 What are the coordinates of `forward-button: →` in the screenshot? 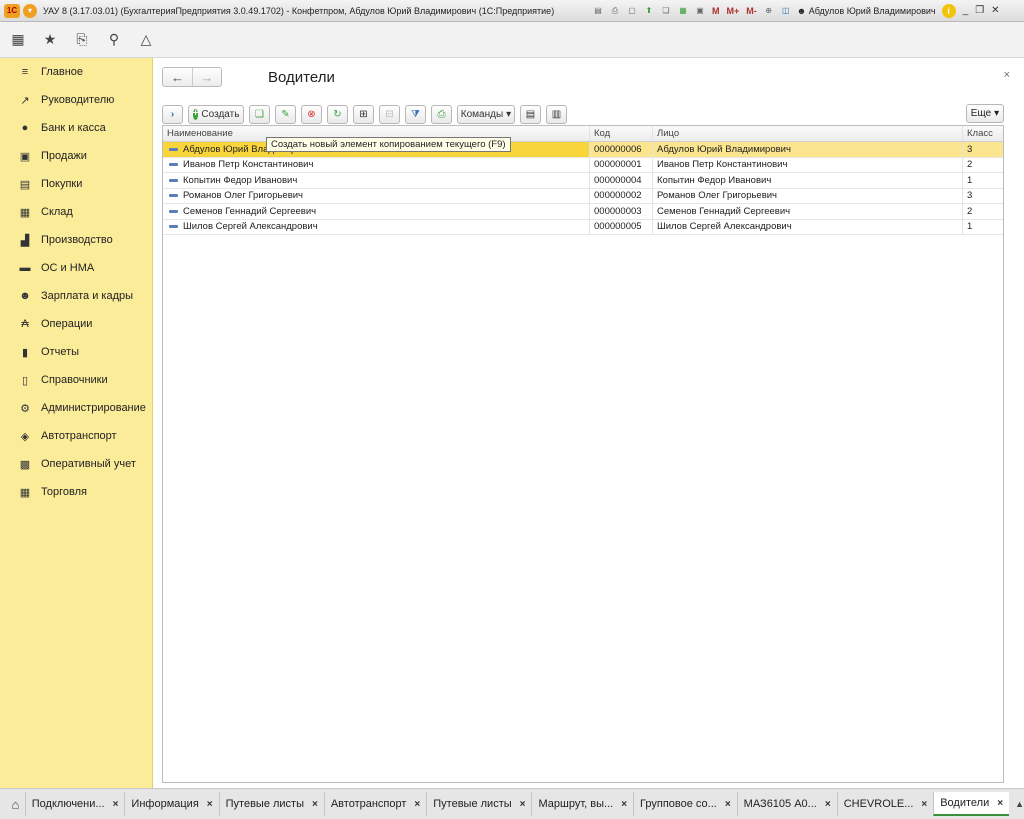 It's located at (206, 77).